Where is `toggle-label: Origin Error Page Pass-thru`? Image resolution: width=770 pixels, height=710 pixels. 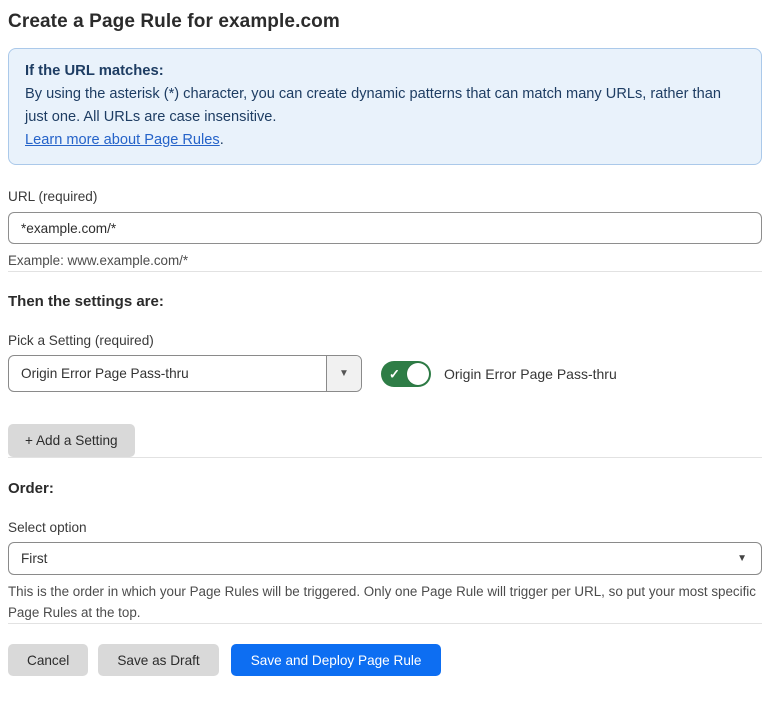 toggle-label: Origin Error Page Pass-thru is located at coordinates (530, 373).